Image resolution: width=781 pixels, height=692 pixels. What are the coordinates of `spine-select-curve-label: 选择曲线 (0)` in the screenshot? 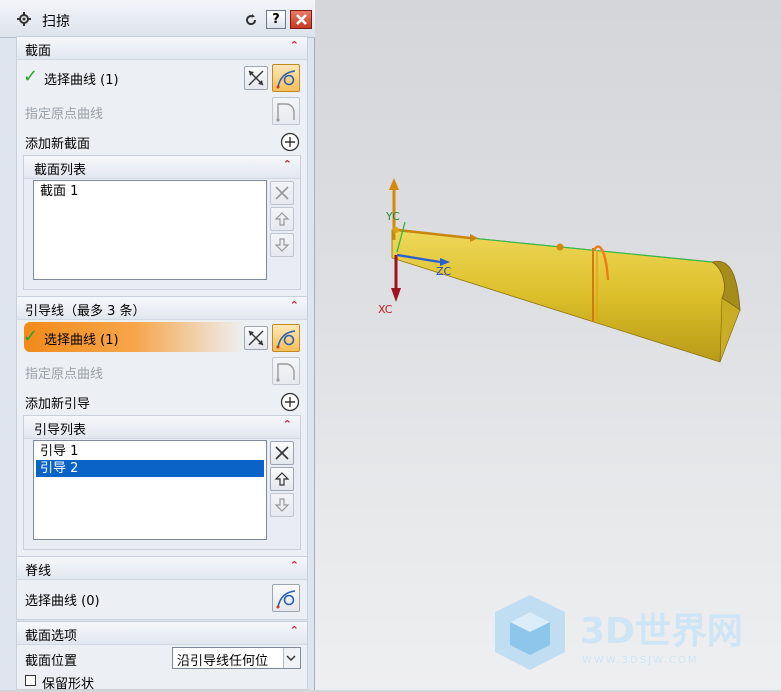 It's located at (62, 599).